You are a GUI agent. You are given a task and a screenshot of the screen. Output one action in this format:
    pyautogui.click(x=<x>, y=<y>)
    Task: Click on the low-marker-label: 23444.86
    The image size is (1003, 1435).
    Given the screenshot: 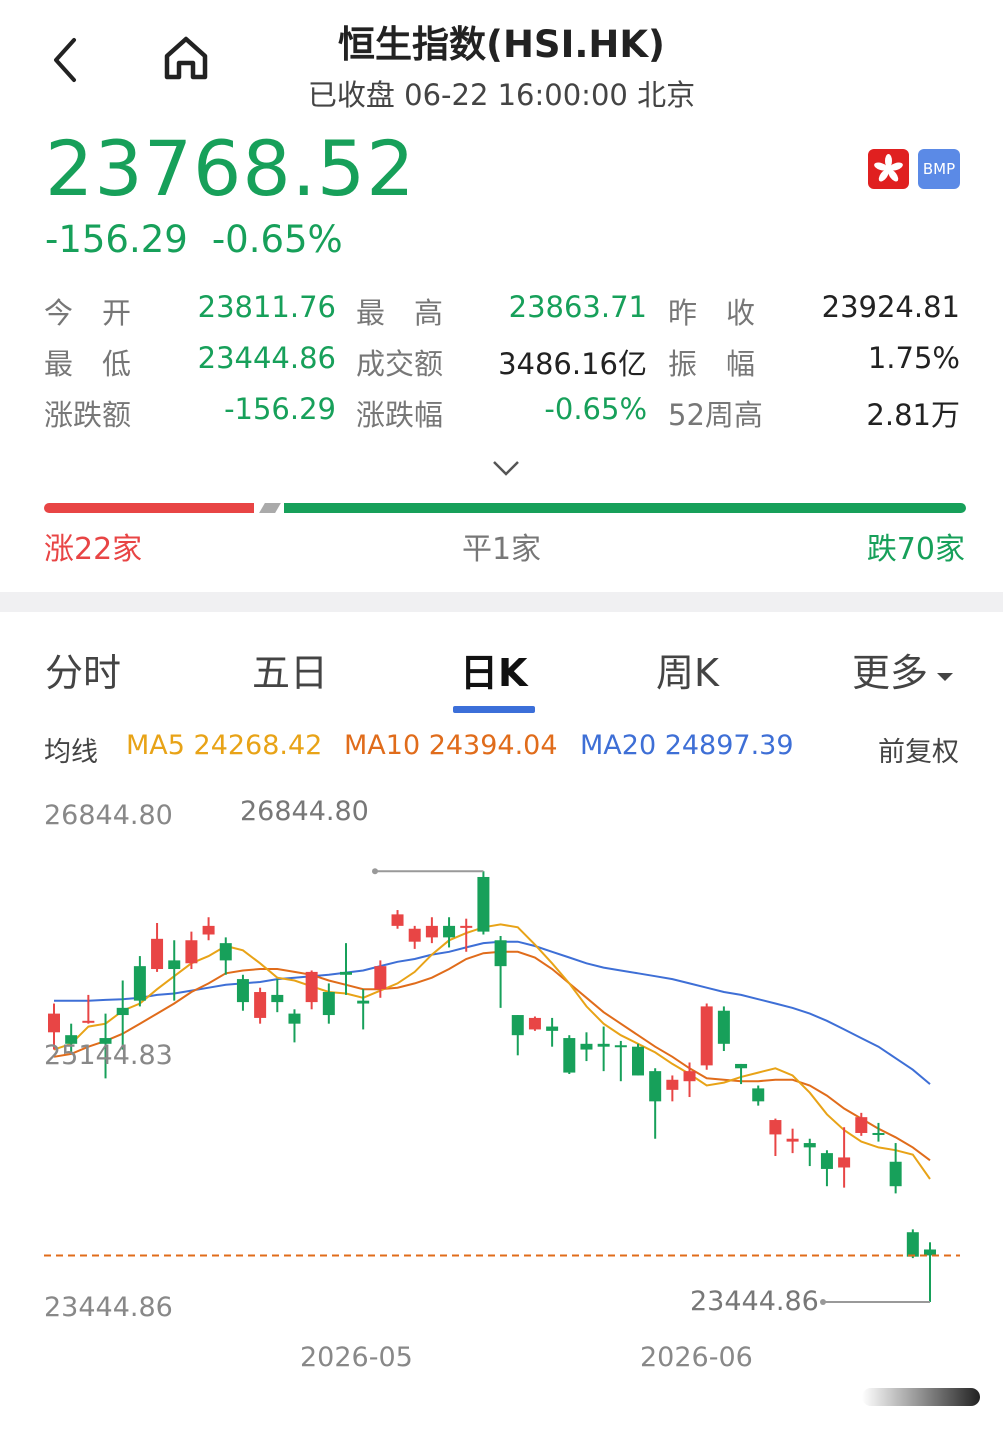 What is the action you would take?
    pyautogui.click(x=754, y=1301)
    